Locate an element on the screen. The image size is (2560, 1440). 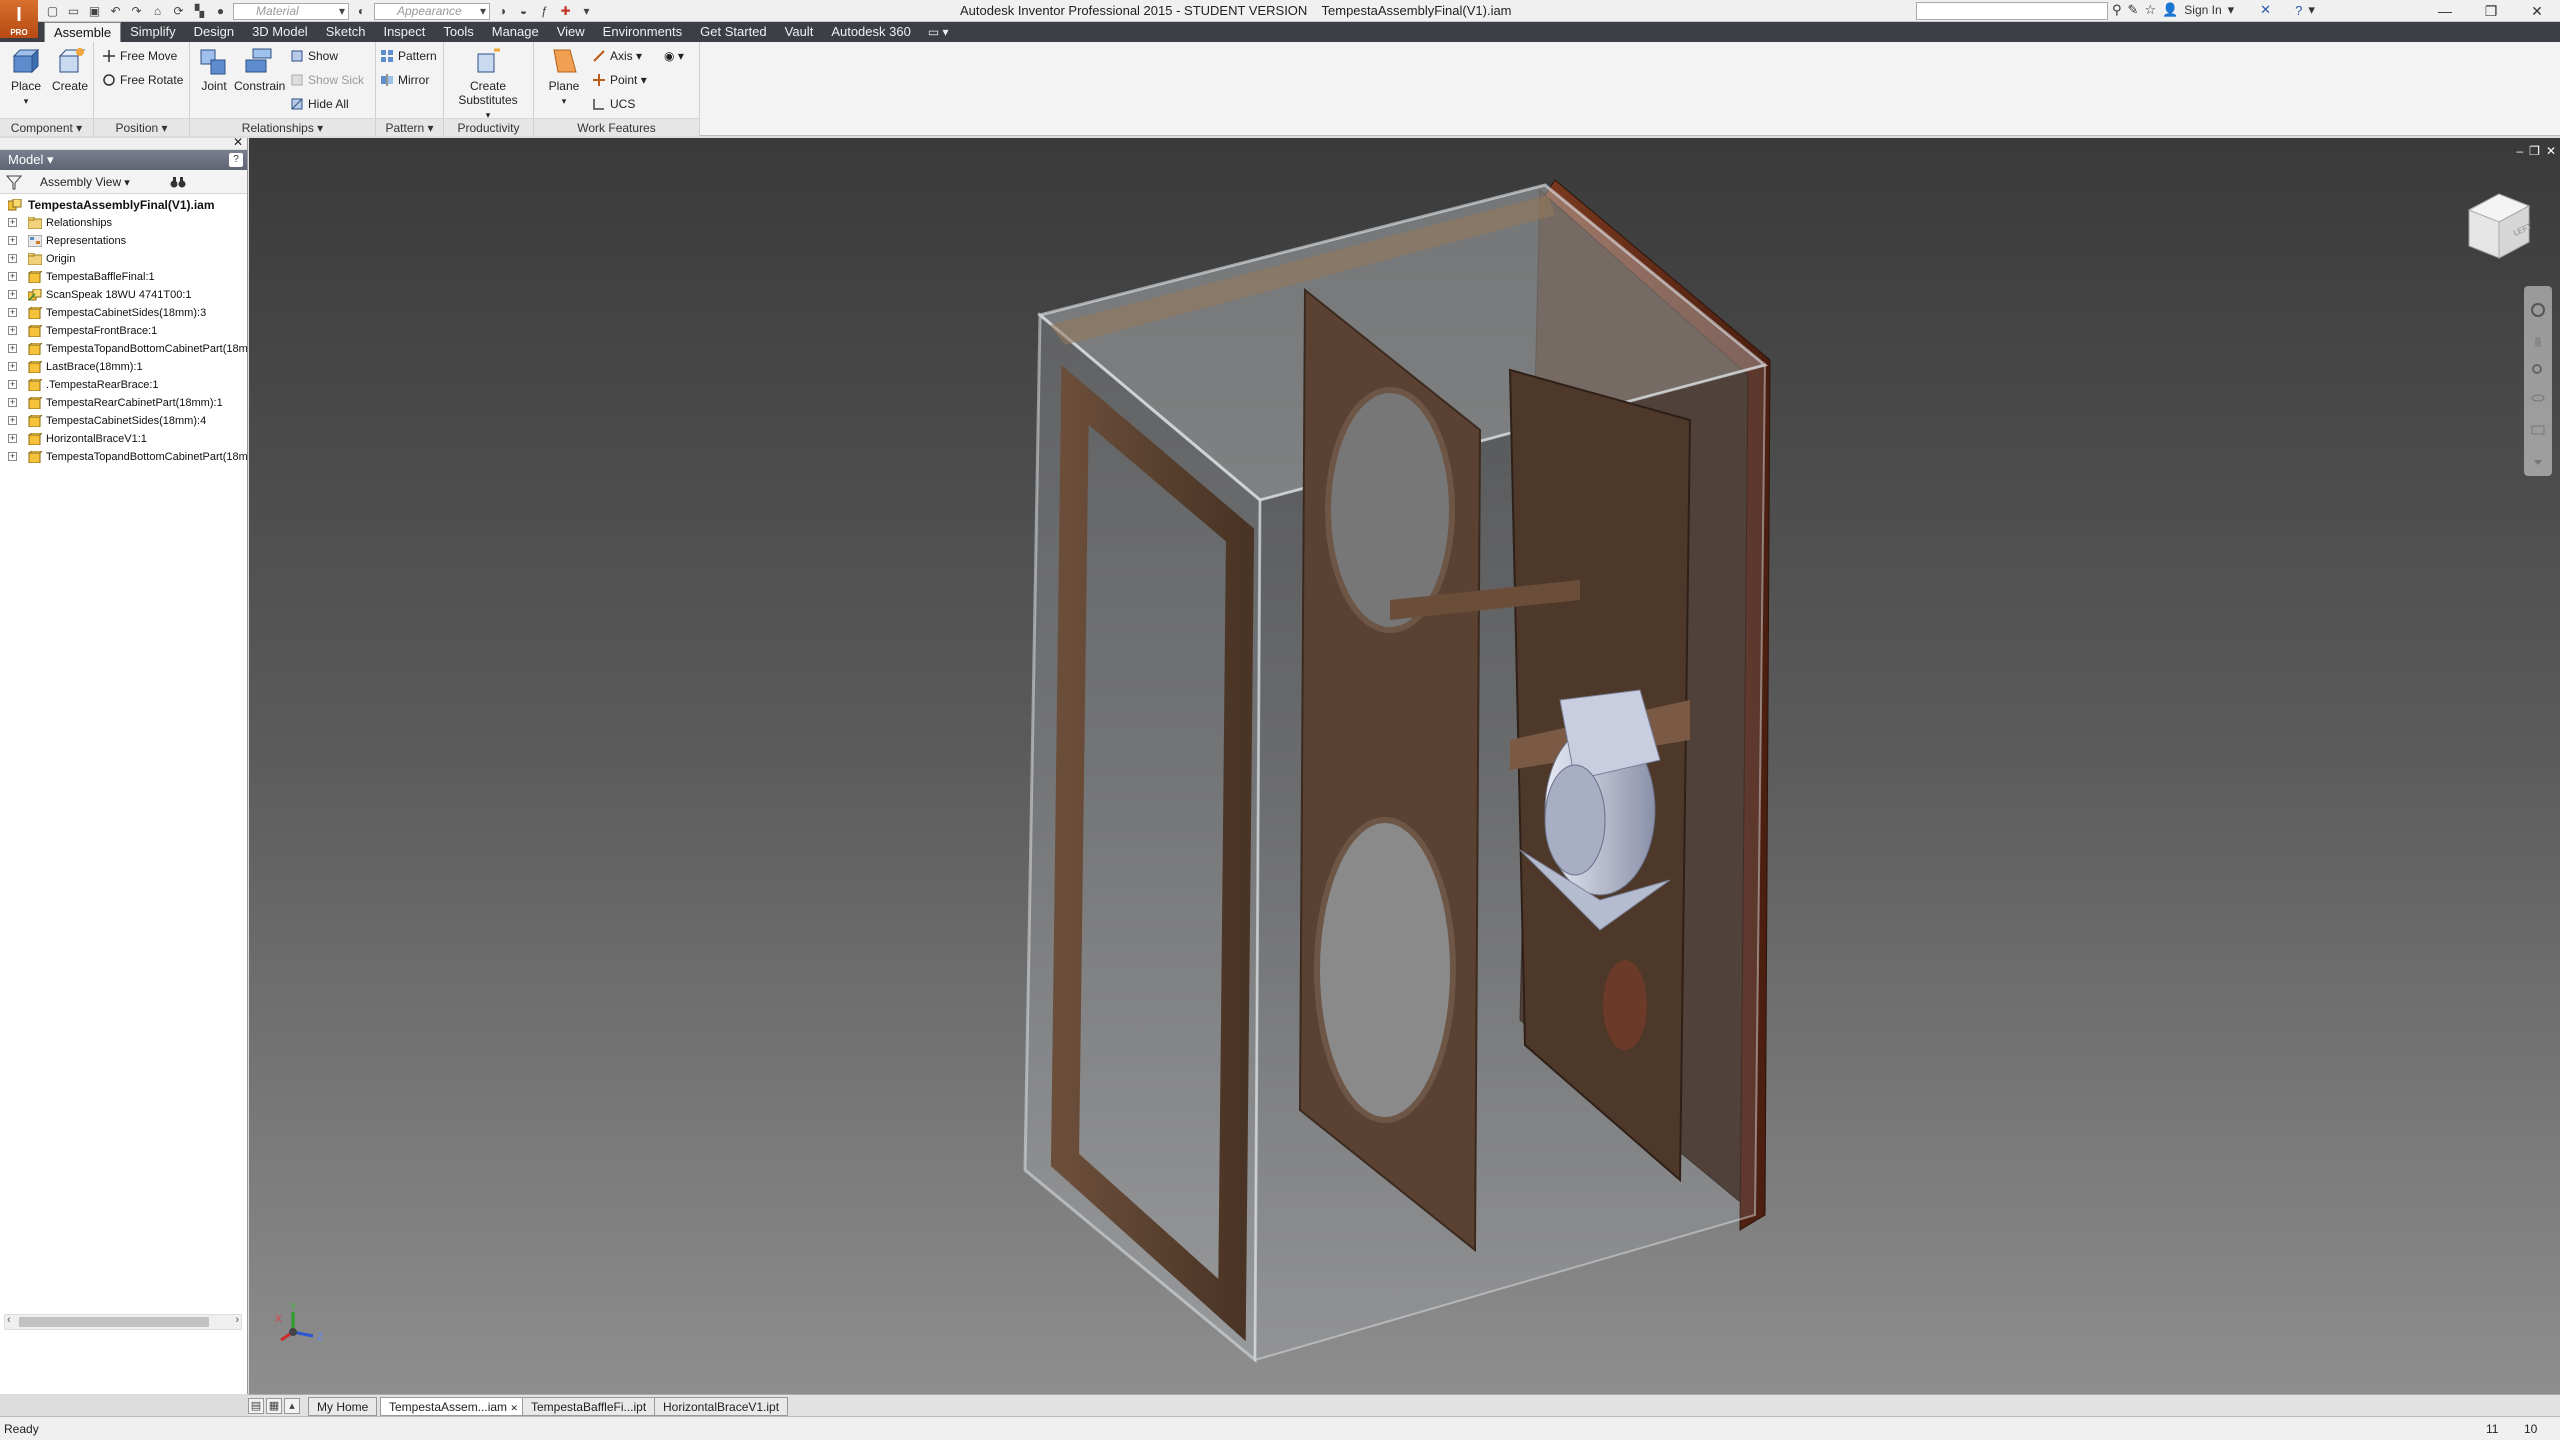
tab-get-started: Get Started is located at coordinates (733, 32).